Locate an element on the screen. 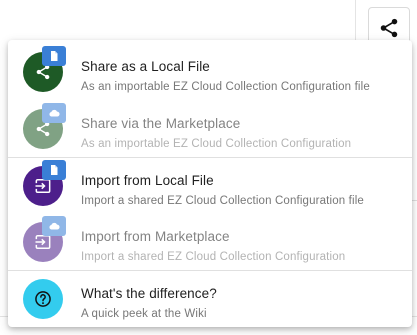 The image size is (417, 335). toolbar-divider is located at coordinates (355, 20).